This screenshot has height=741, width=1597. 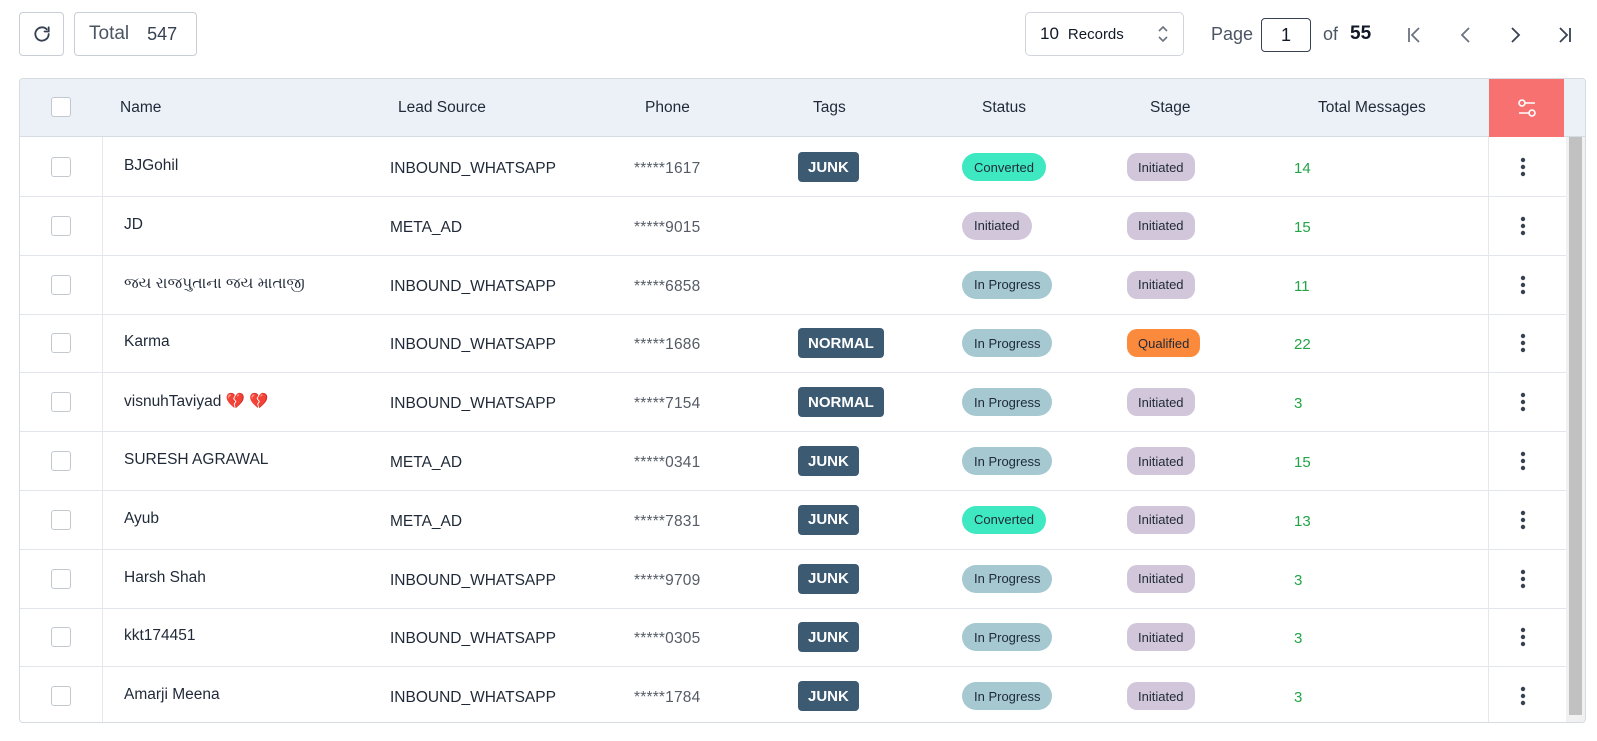 What do you see at coordinates (1170, 108) in the screenshot?
I see `column-header-stage: Stage` at bounding box center [1170, 108].